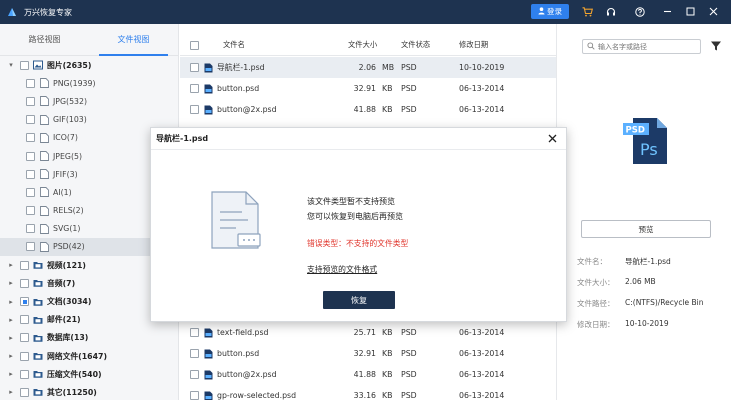 The width and height of the screenshot is (731, 400). What do you see at coordinates (194, 45) in the screenshot?
I see `select-all-checkbox` at bounding box center [194, 45].